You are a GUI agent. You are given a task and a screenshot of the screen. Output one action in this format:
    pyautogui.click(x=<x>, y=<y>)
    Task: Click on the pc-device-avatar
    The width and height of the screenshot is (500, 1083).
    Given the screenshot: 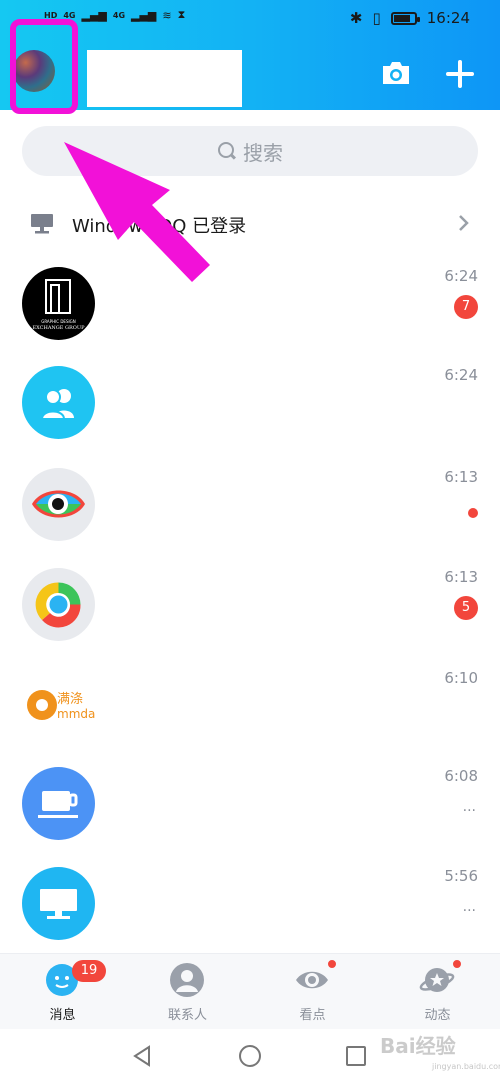 What is the action you would take?
    pyautogui.click(x=58, y=903)
    